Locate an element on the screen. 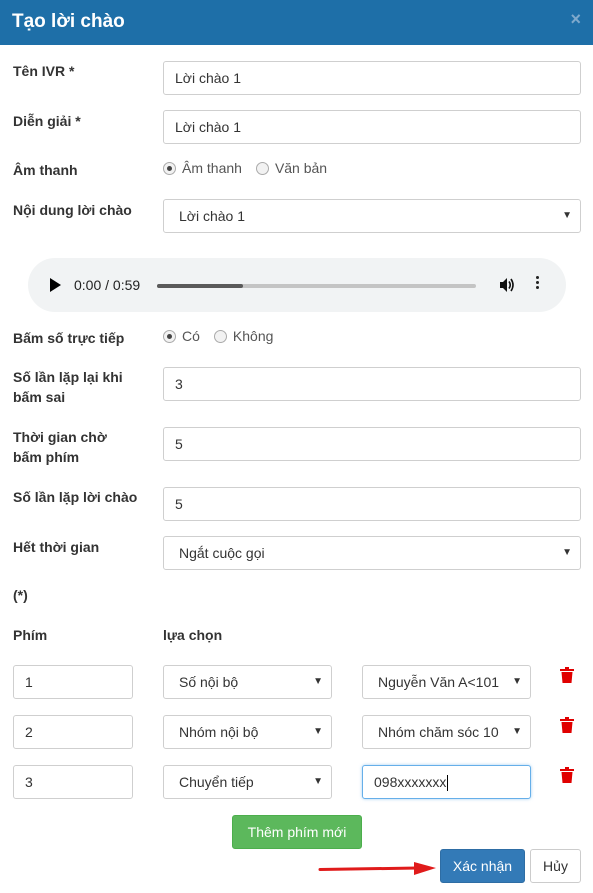  column-key-header: Phím is located at coordinates (30, 635).